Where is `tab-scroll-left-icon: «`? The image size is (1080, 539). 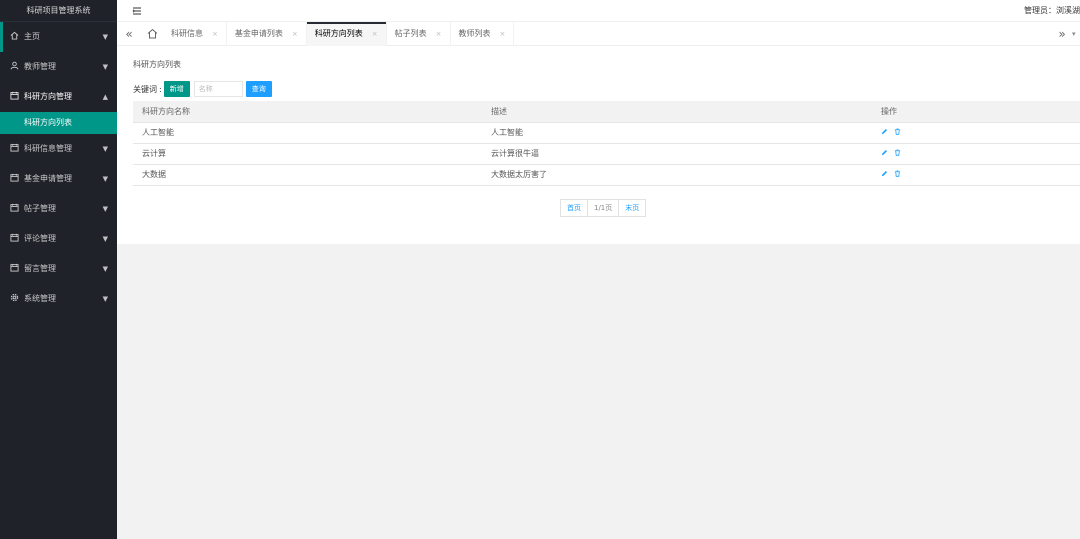 tab-scroll-left-icon: « is located at coordinates (129, 34).